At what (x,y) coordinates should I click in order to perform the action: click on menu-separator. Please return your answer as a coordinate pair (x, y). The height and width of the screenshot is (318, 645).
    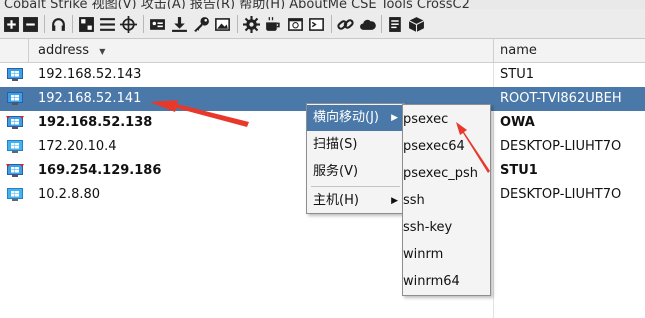
    Looking at the image, I should click on (355, 186).